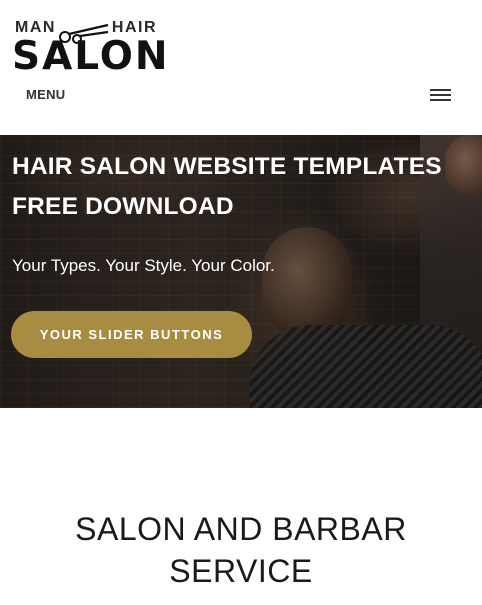 The image size is (482, 605). What do you see at coordinates (440, 95) in the screenshot?
I see `hamburger-icon` at bounding box center [440, 95].